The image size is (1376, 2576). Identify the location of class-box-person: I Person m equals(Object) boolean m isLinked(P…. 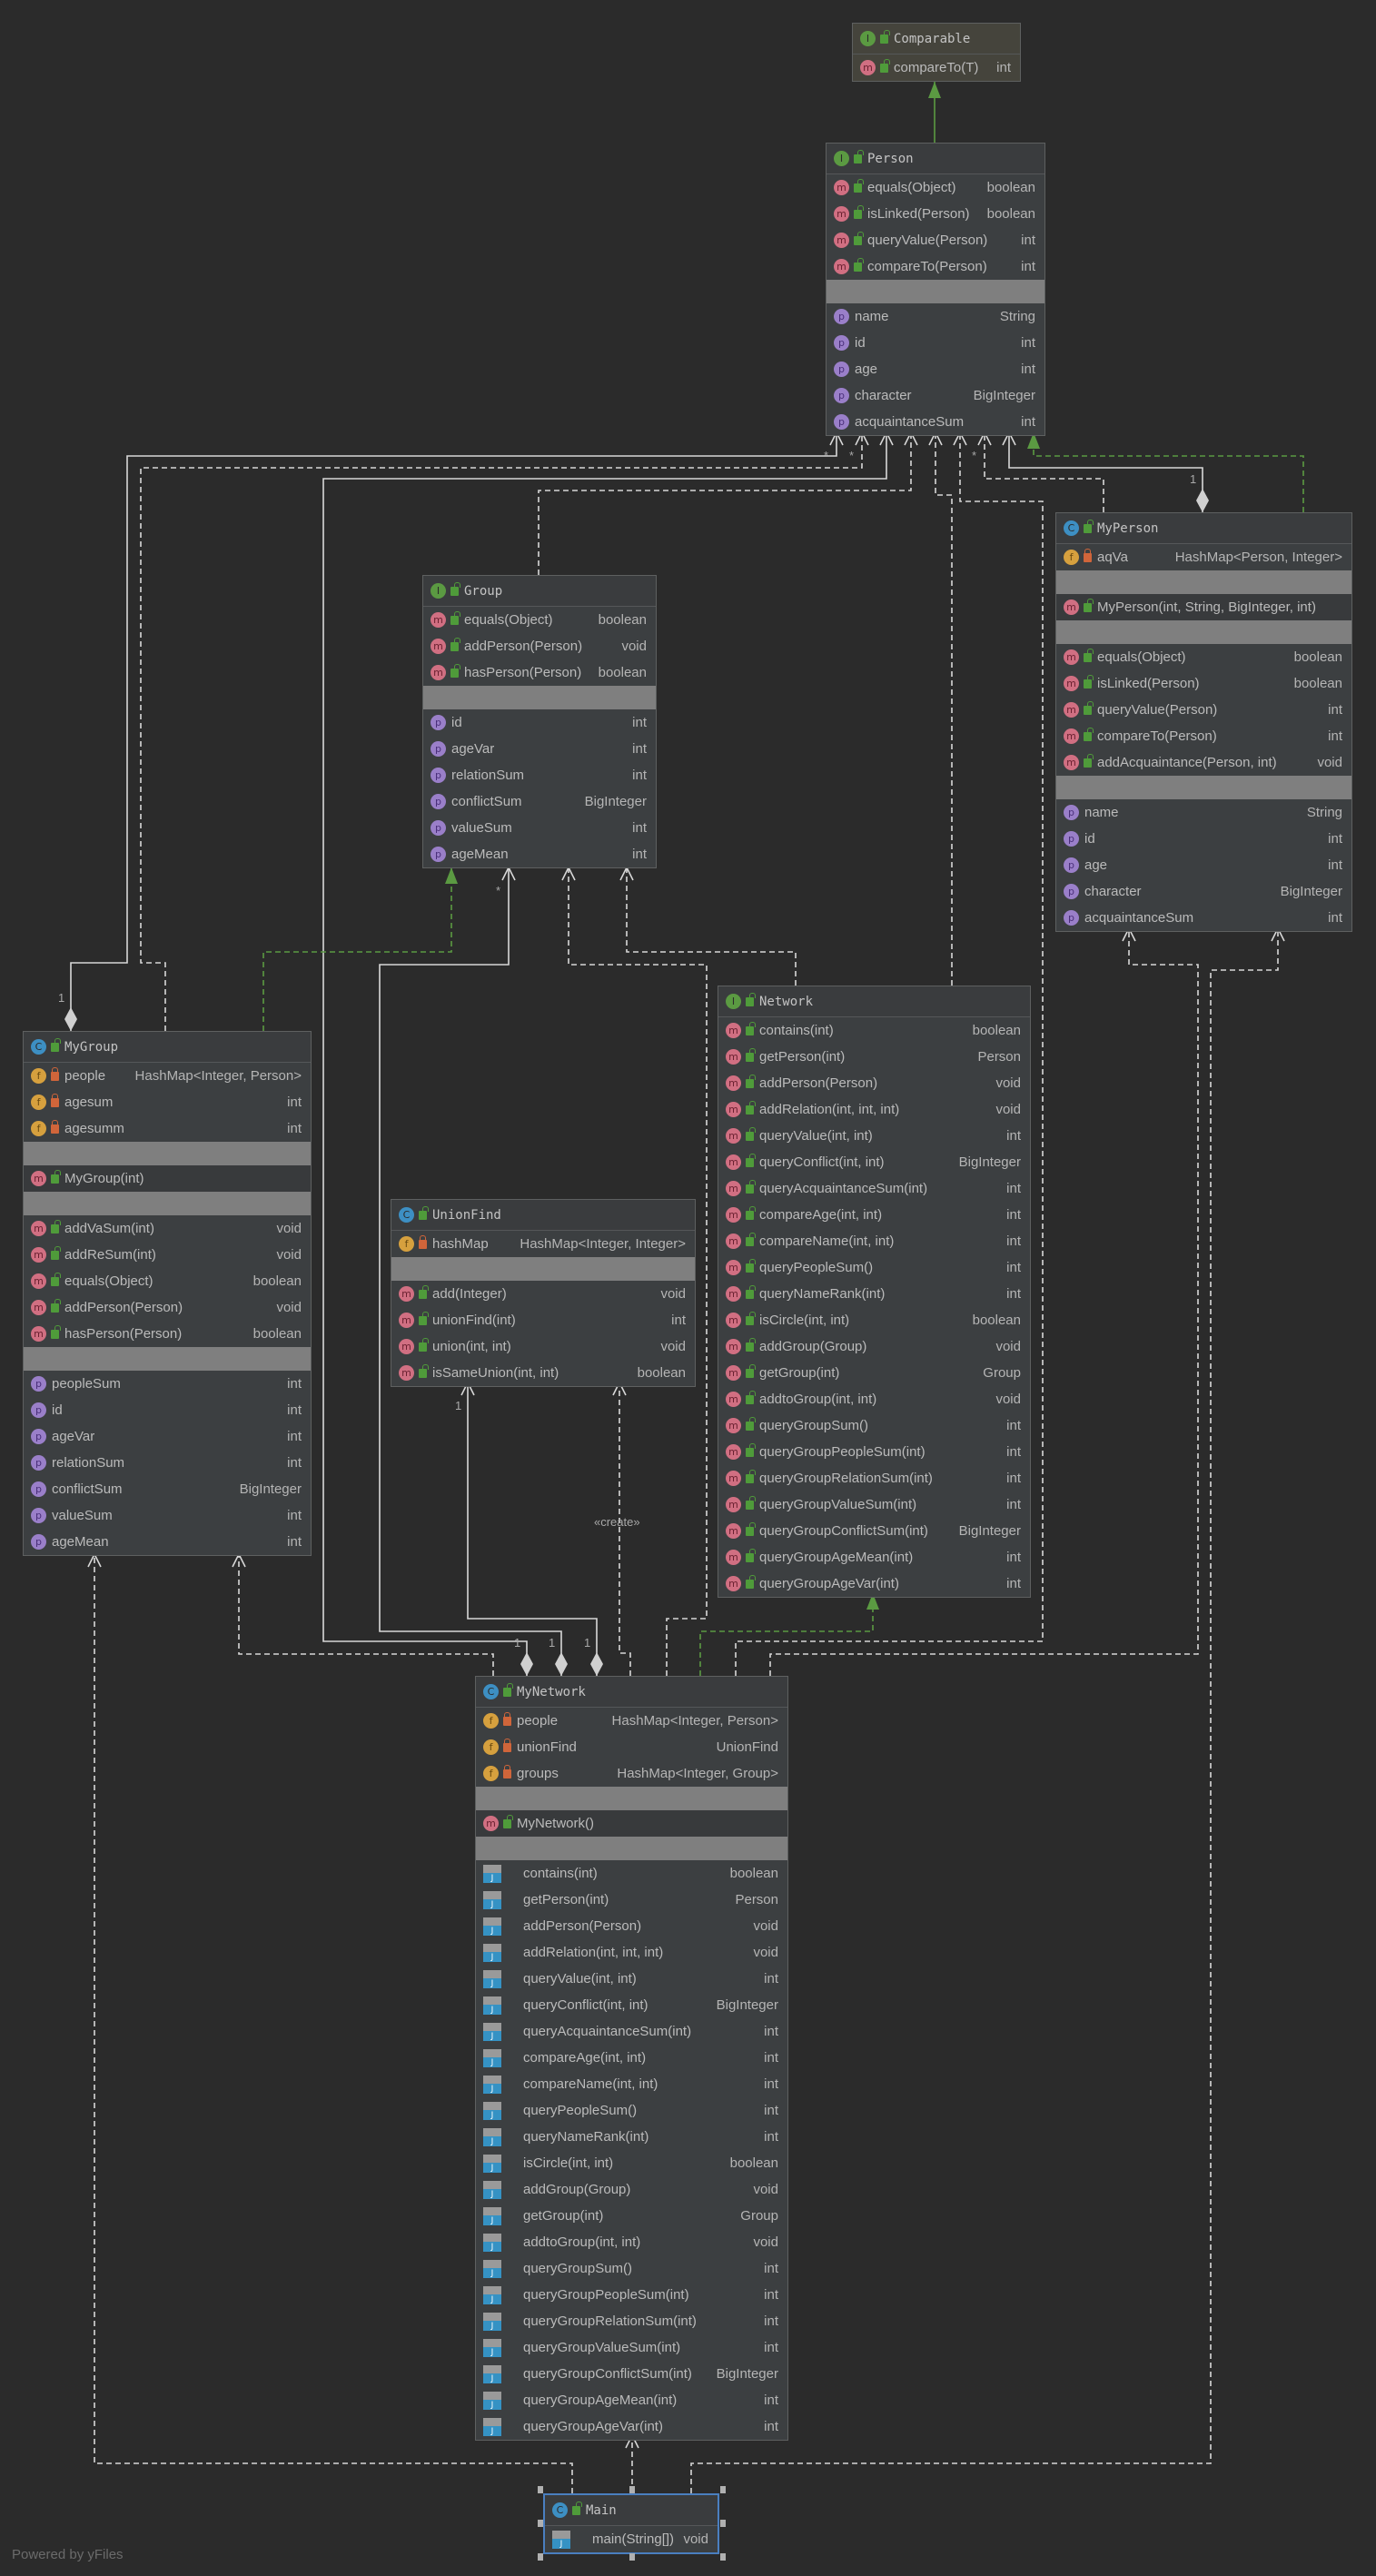
(935, 289).